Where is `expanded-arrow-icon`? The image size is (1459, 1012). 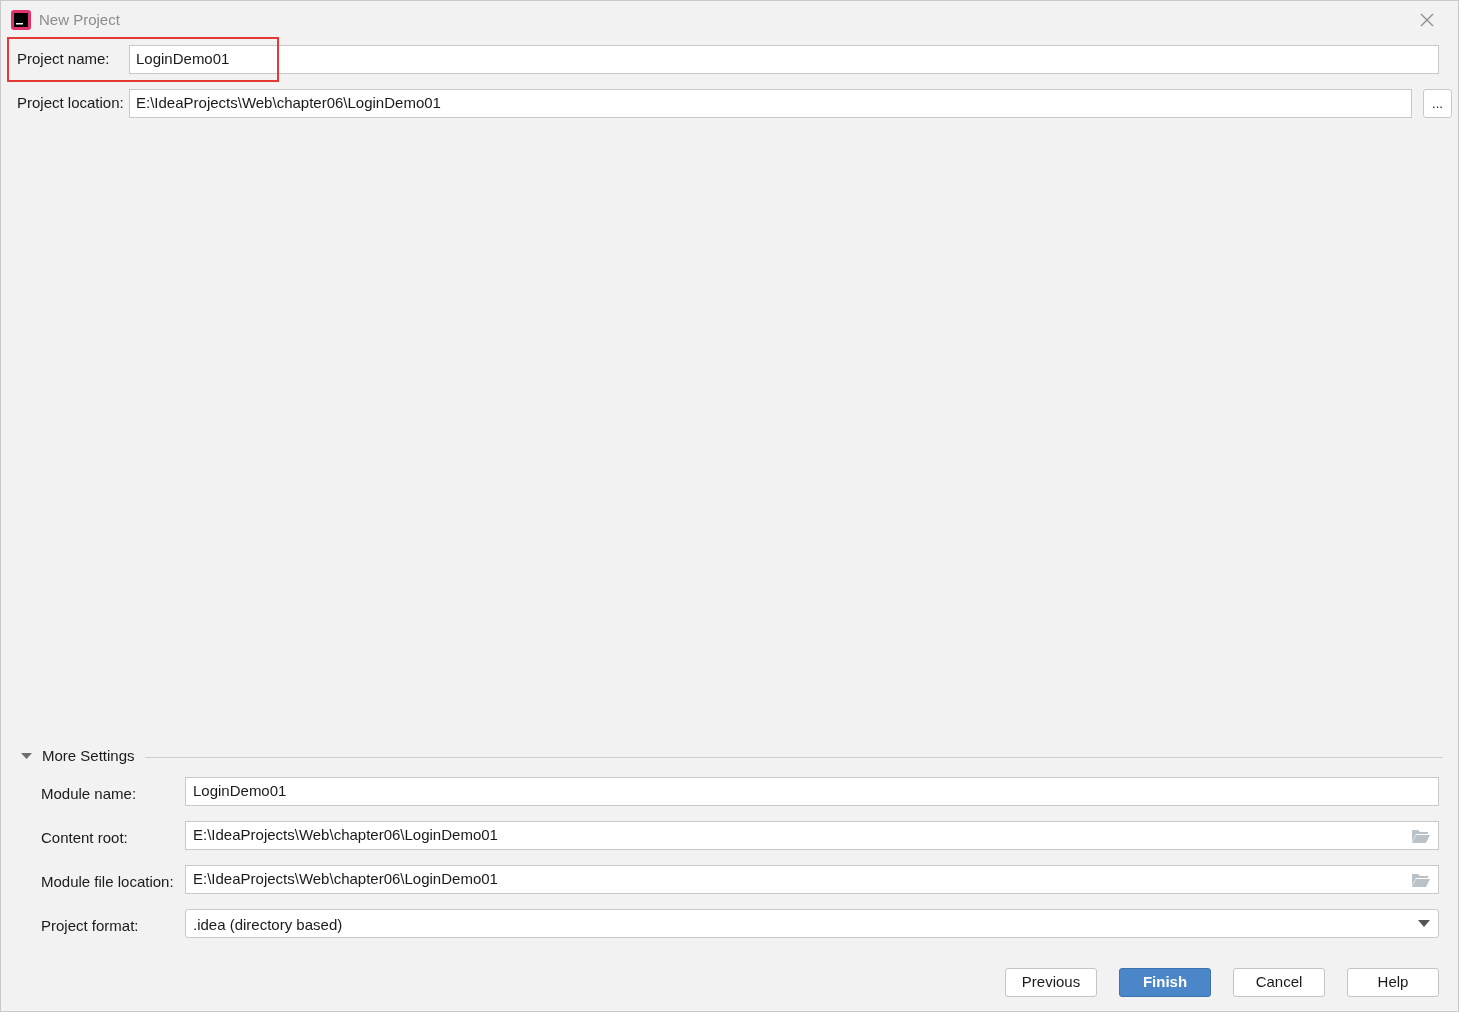 expanded-arrow-icon is located at coordinates (26, 756).